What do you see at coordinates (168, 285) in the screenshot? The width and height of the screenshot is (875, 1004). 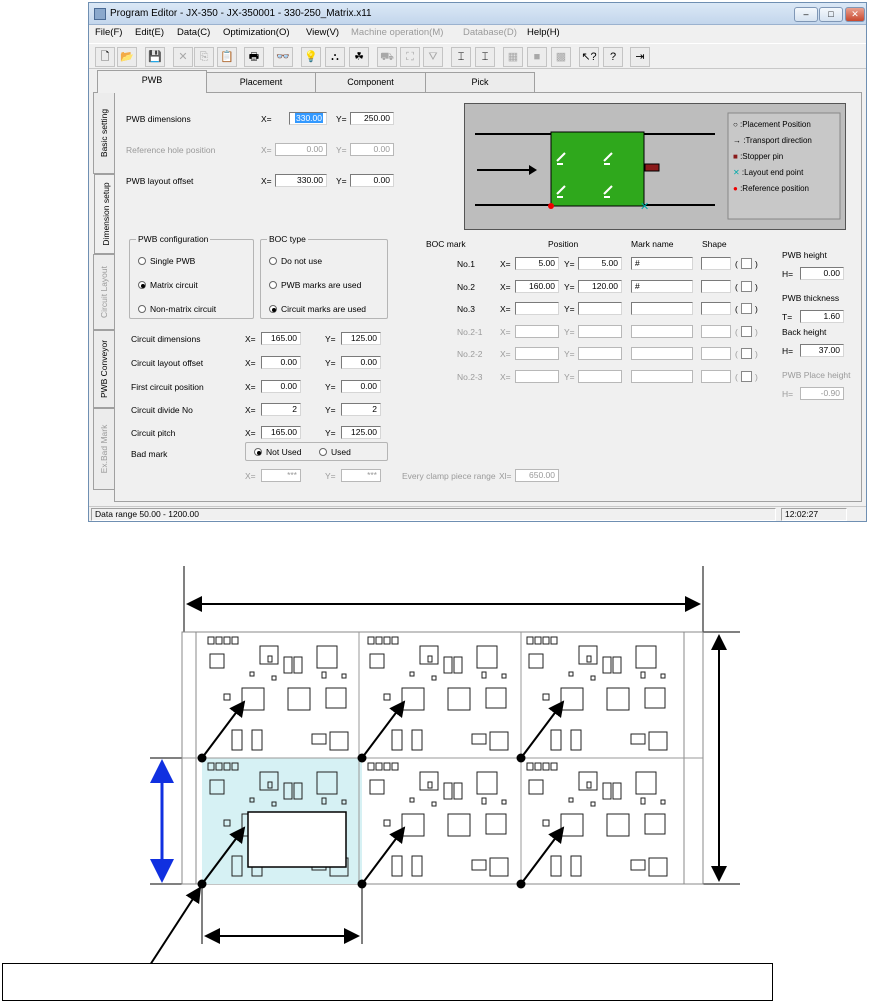 I see `radio-matrix-circuit: Matrix circuit` at bounding box center [168, 285].